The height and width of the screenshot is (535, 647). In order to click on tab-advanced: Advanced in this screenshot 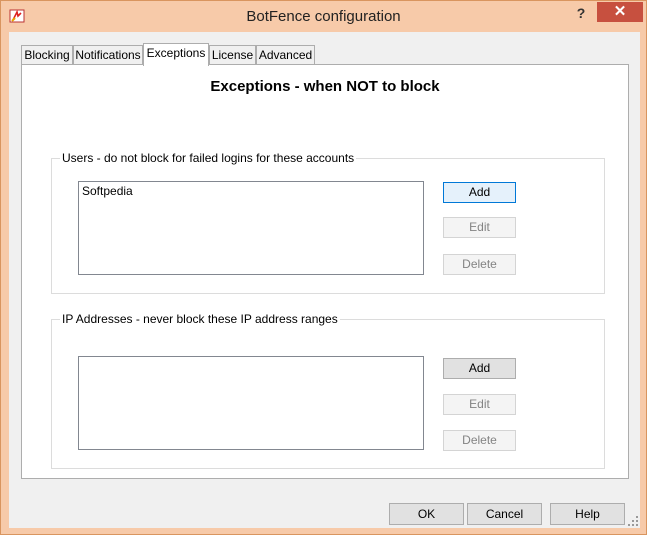, I will do `click(285, 55)`.